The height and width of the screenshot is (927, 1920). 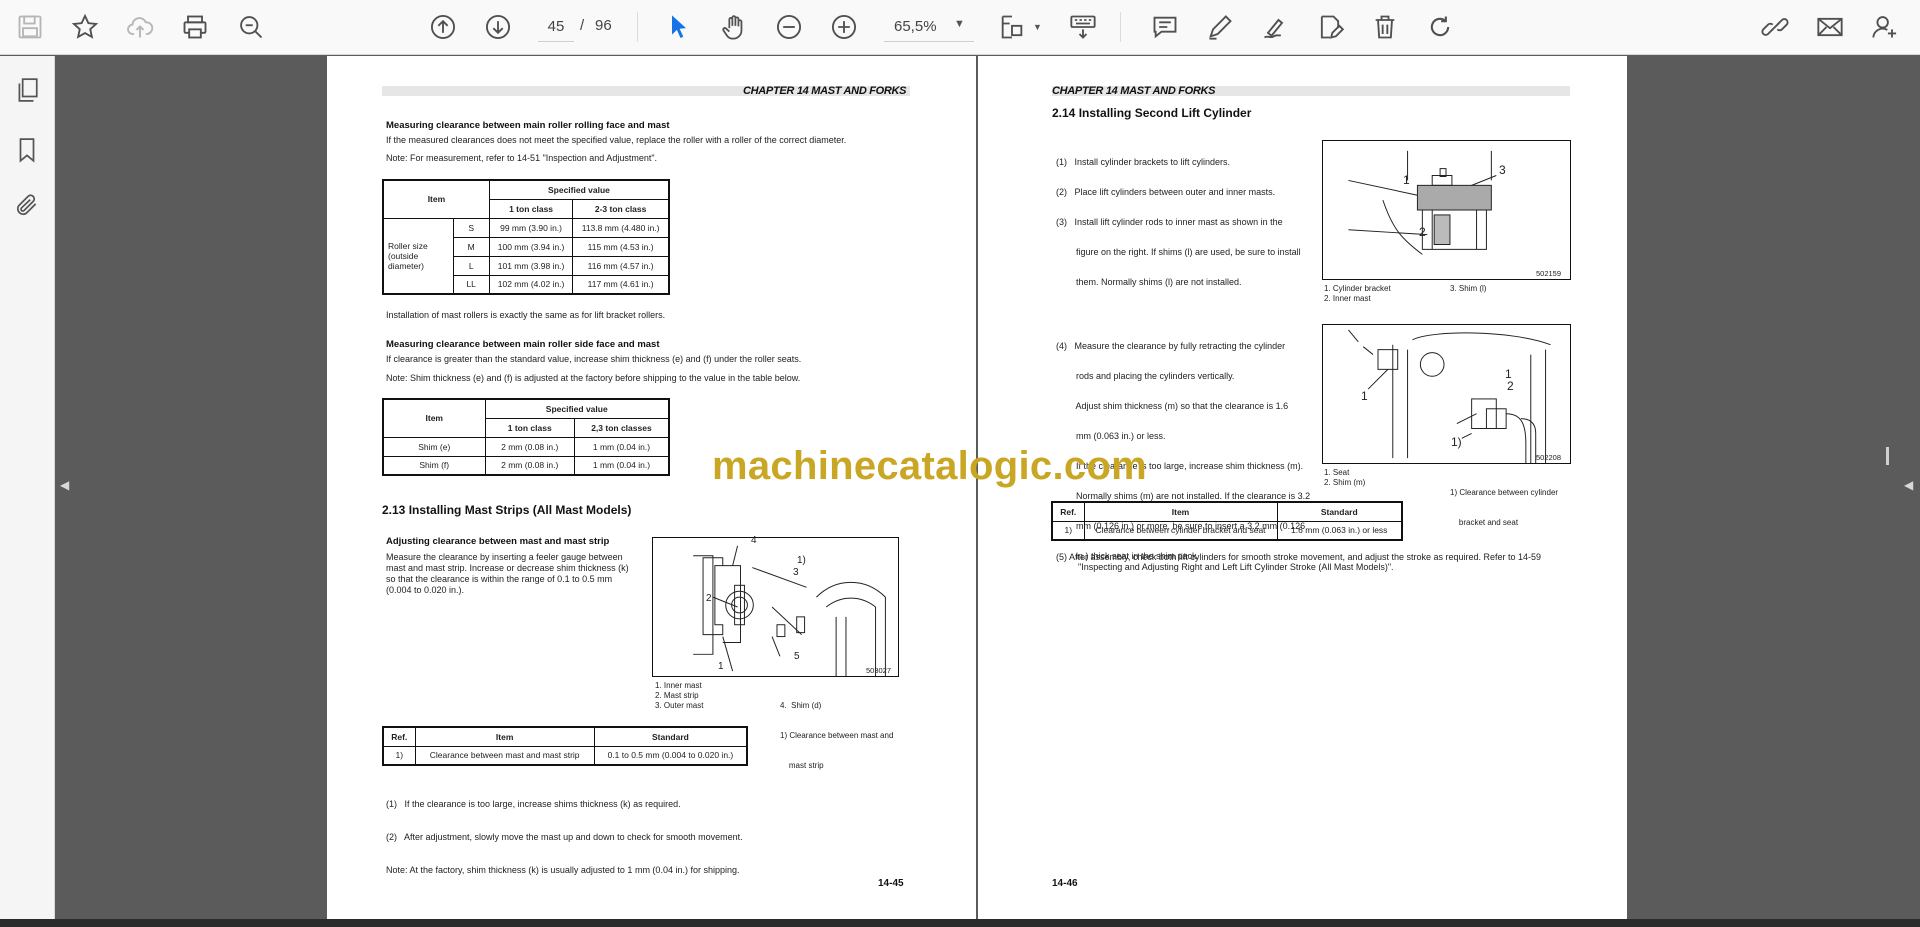 I want to click on table-cell: 116 mm (4.57 in.), so click(x=621, y=265).